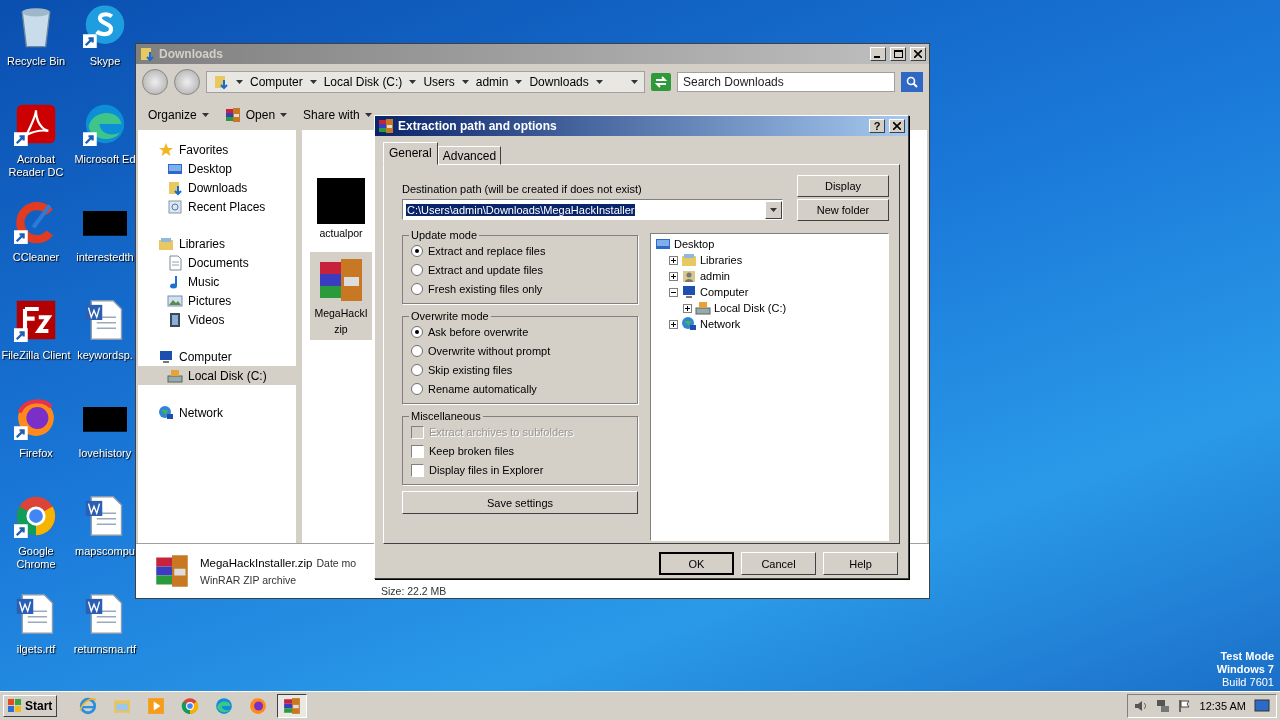 This screenshot has width=1280, height=720. Describe the element at coordinates (778, 563) in the screenshot. I see `dialog-button: Cancel` at that location.